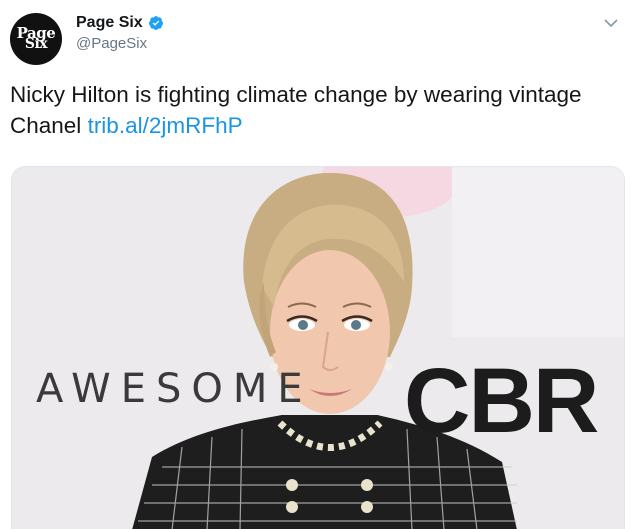 This screenshot has height=529, width=631. I want to click on verified-badge-icon, so click(155, 23).